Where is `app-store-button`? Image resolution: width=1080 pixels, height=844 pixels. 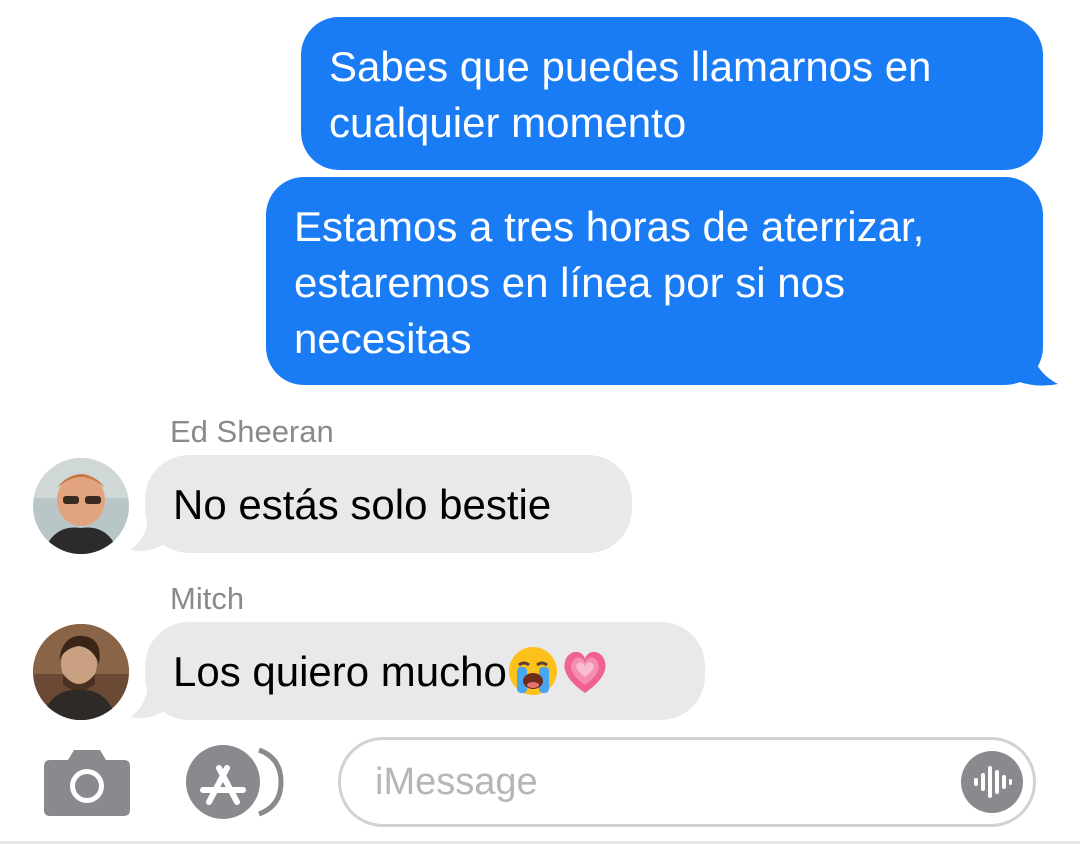
app-store-button is located at coordinates (235, 782).